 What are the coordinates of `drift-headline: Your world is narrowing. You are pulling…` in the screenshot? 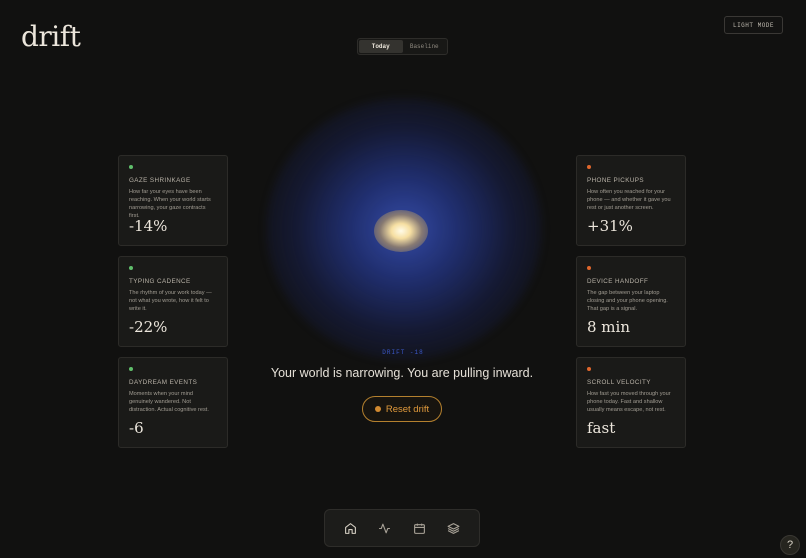 It's located at (402, 373).